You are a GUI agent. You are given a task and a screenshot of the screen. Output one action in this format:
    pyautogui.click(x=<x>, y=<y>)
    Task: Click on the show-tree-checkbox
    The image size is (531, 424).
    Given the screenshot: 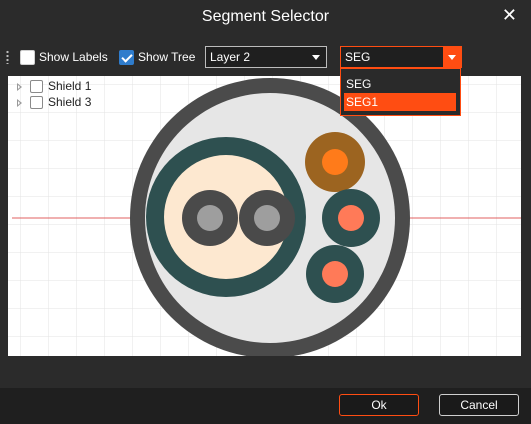 What is the action you would take?
    pyautogui.click(x=126, y=57)
    